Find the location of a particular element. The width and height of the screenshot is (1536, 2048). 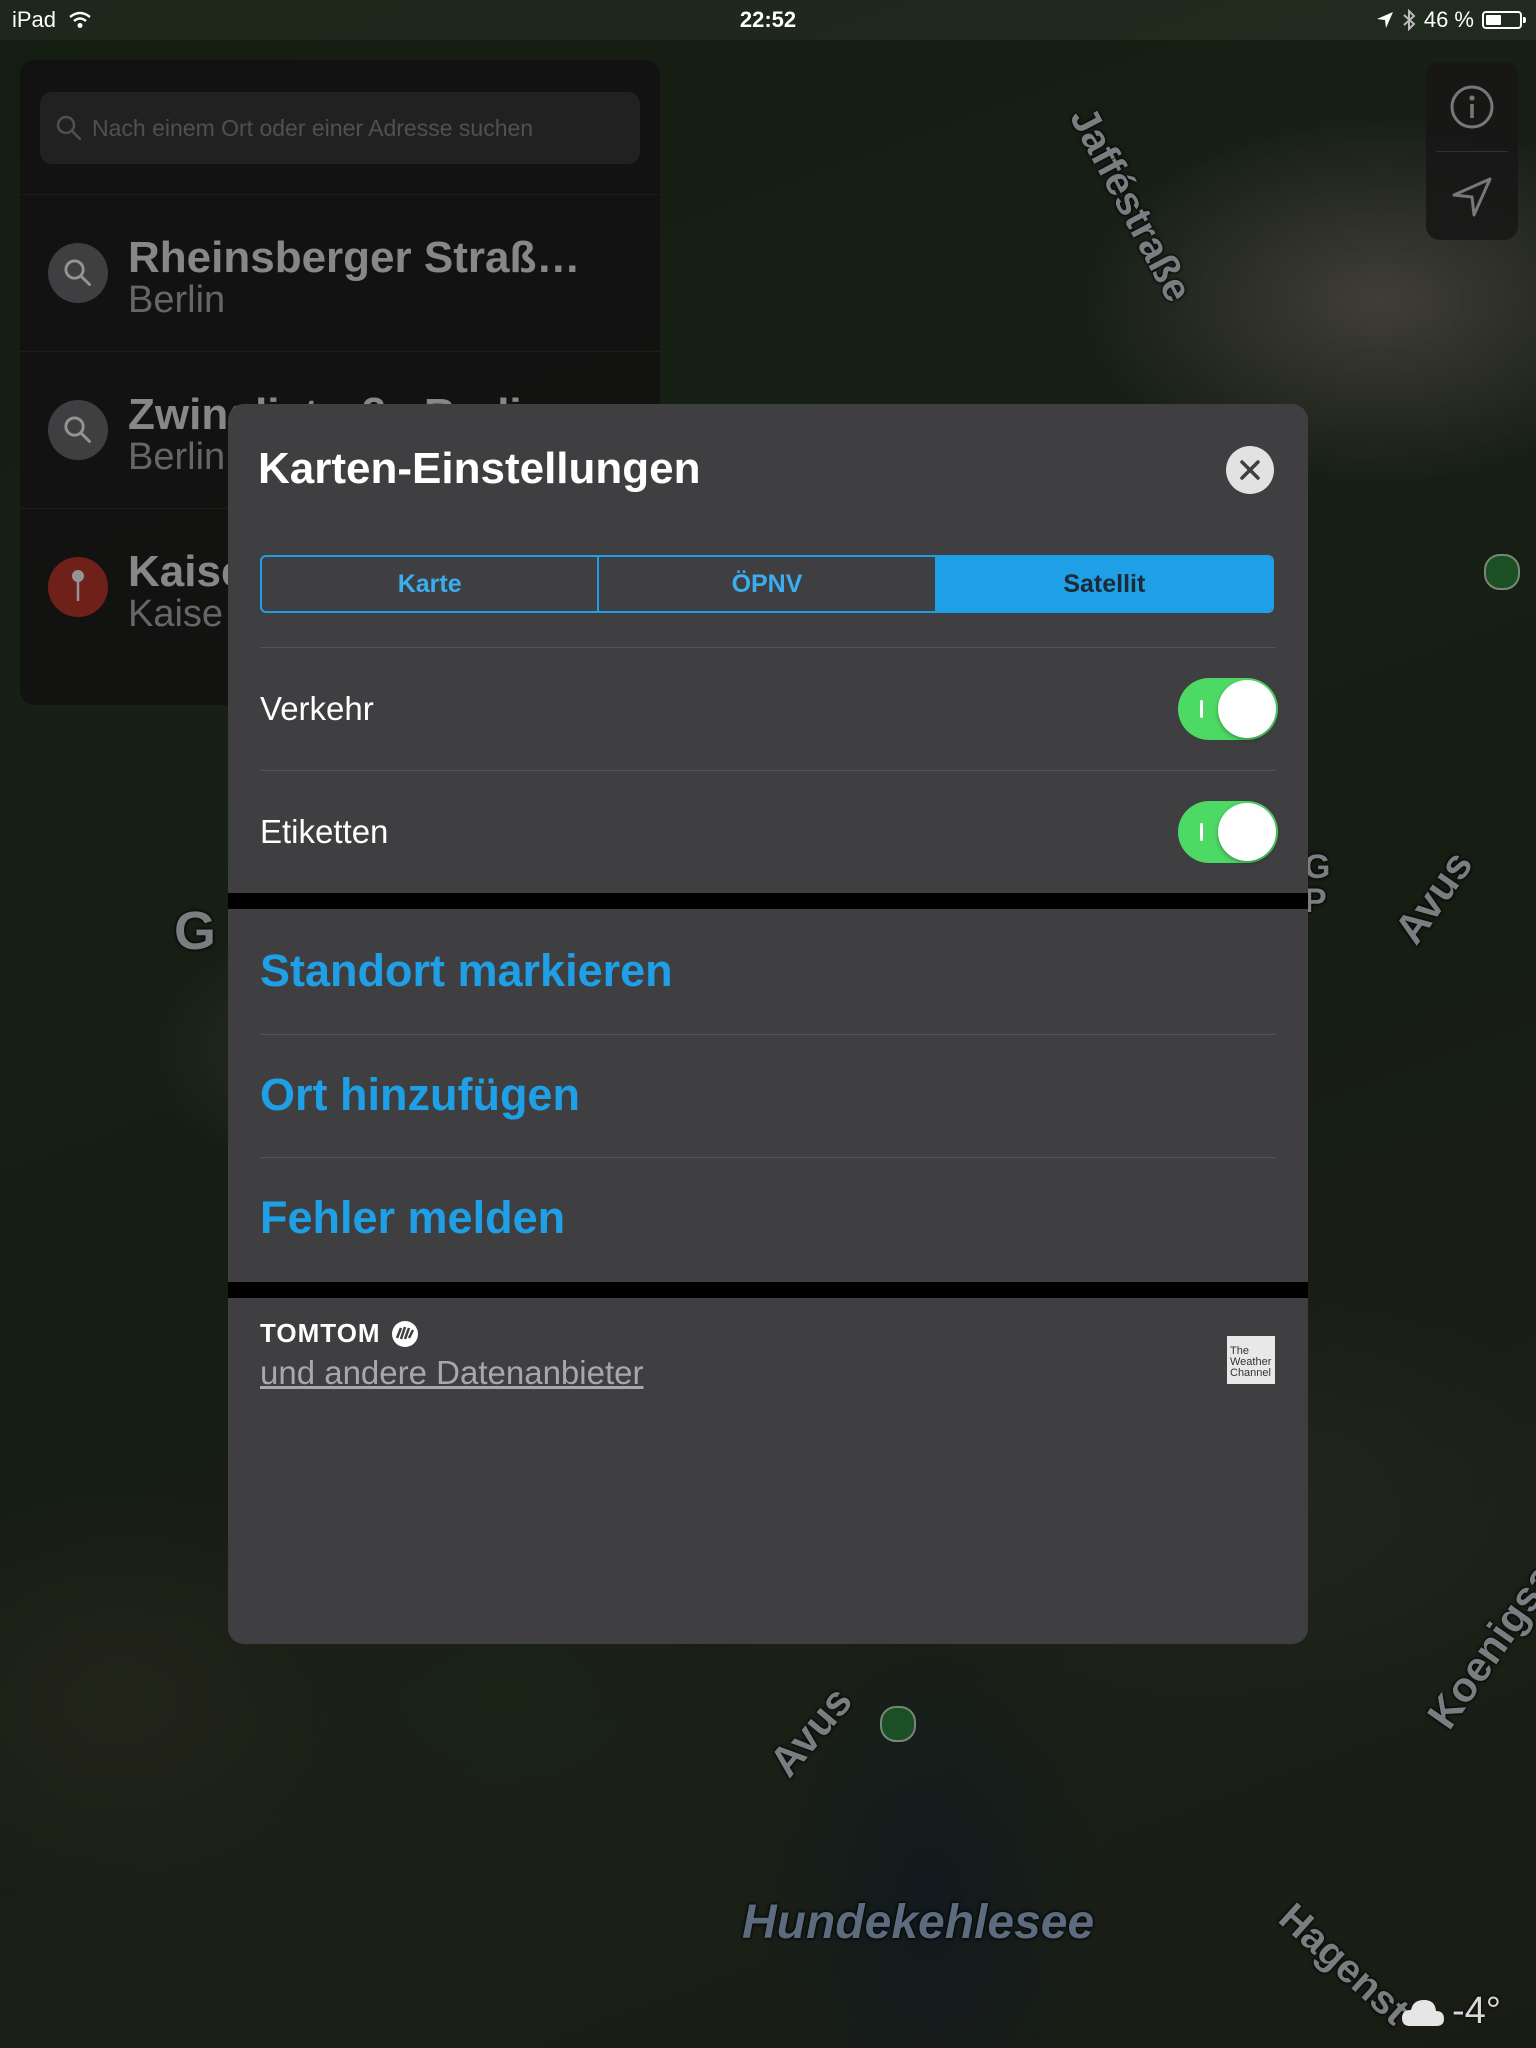

close-button is located at coordinates (1250, 470).